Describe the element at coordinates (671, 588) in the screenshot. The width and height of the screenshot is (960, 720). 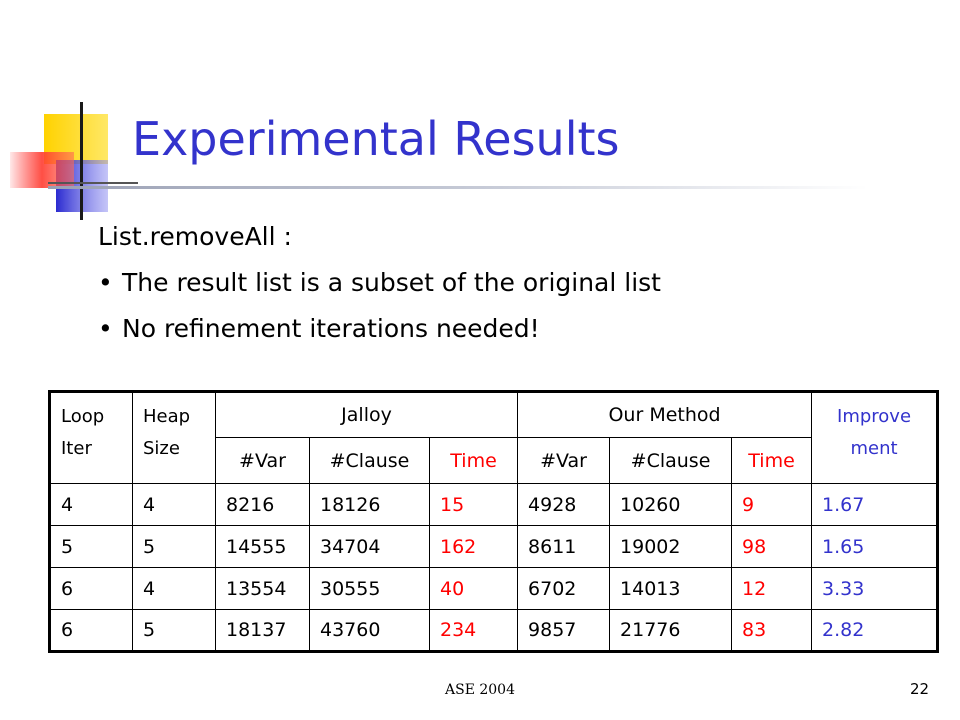
I see `cell-ours-clause: 14013` at that location.